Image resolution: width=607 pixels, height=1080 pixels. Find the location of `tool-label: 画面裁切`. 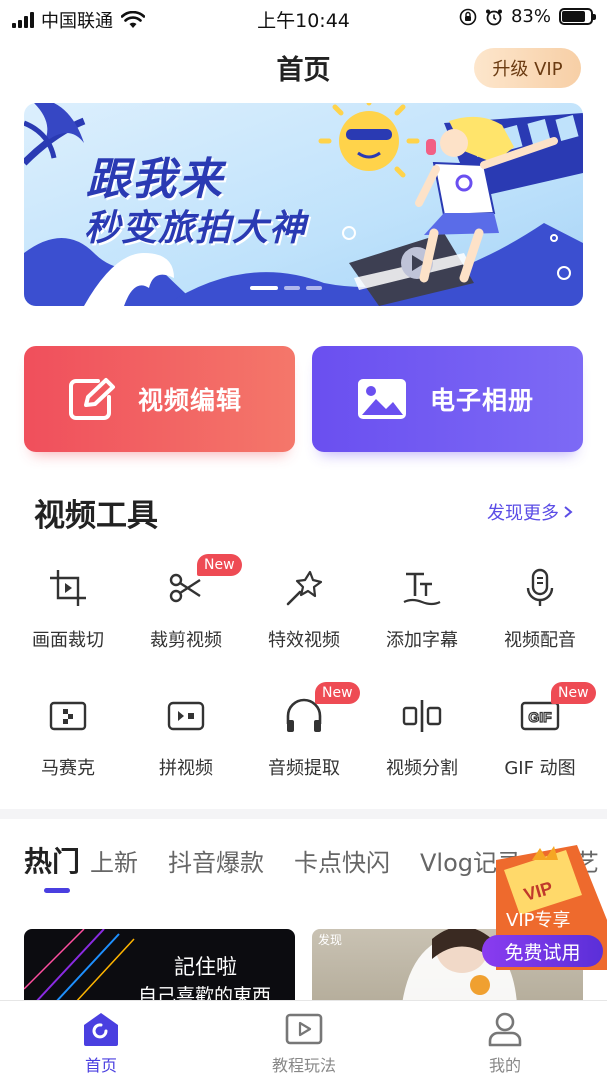

tool-label: 画面裁切 is located at coordinates (68, 640).